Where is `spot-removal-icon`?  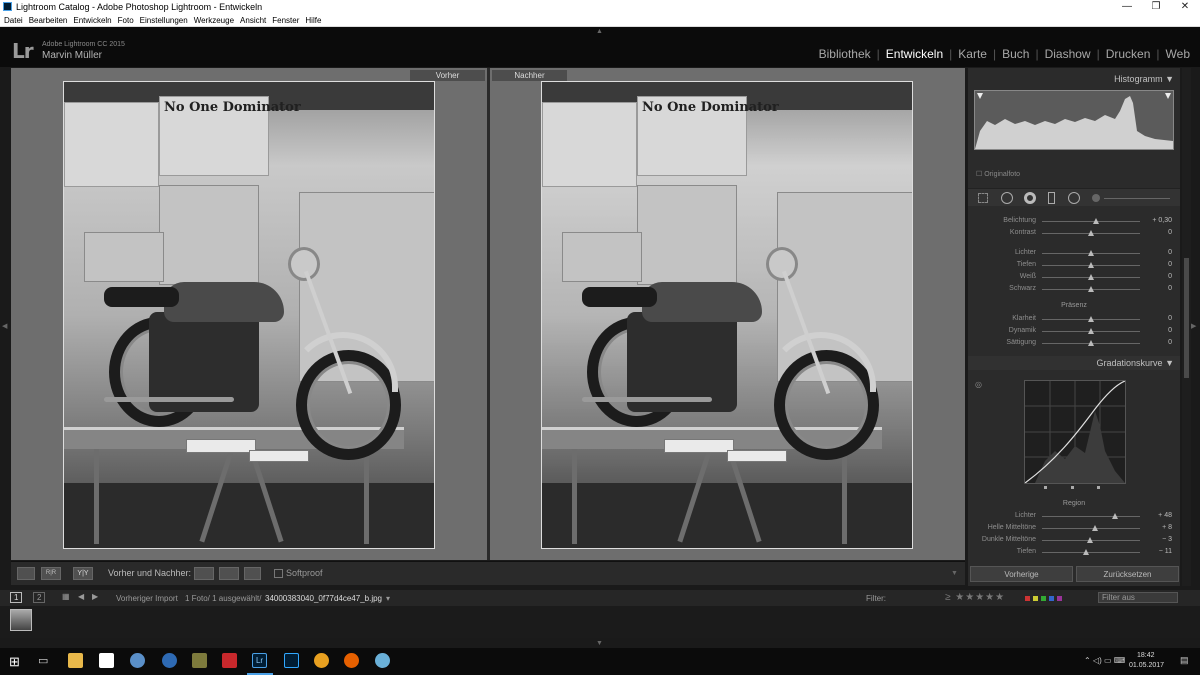
spot-removal-icon is located at coordinates (1007, 198).